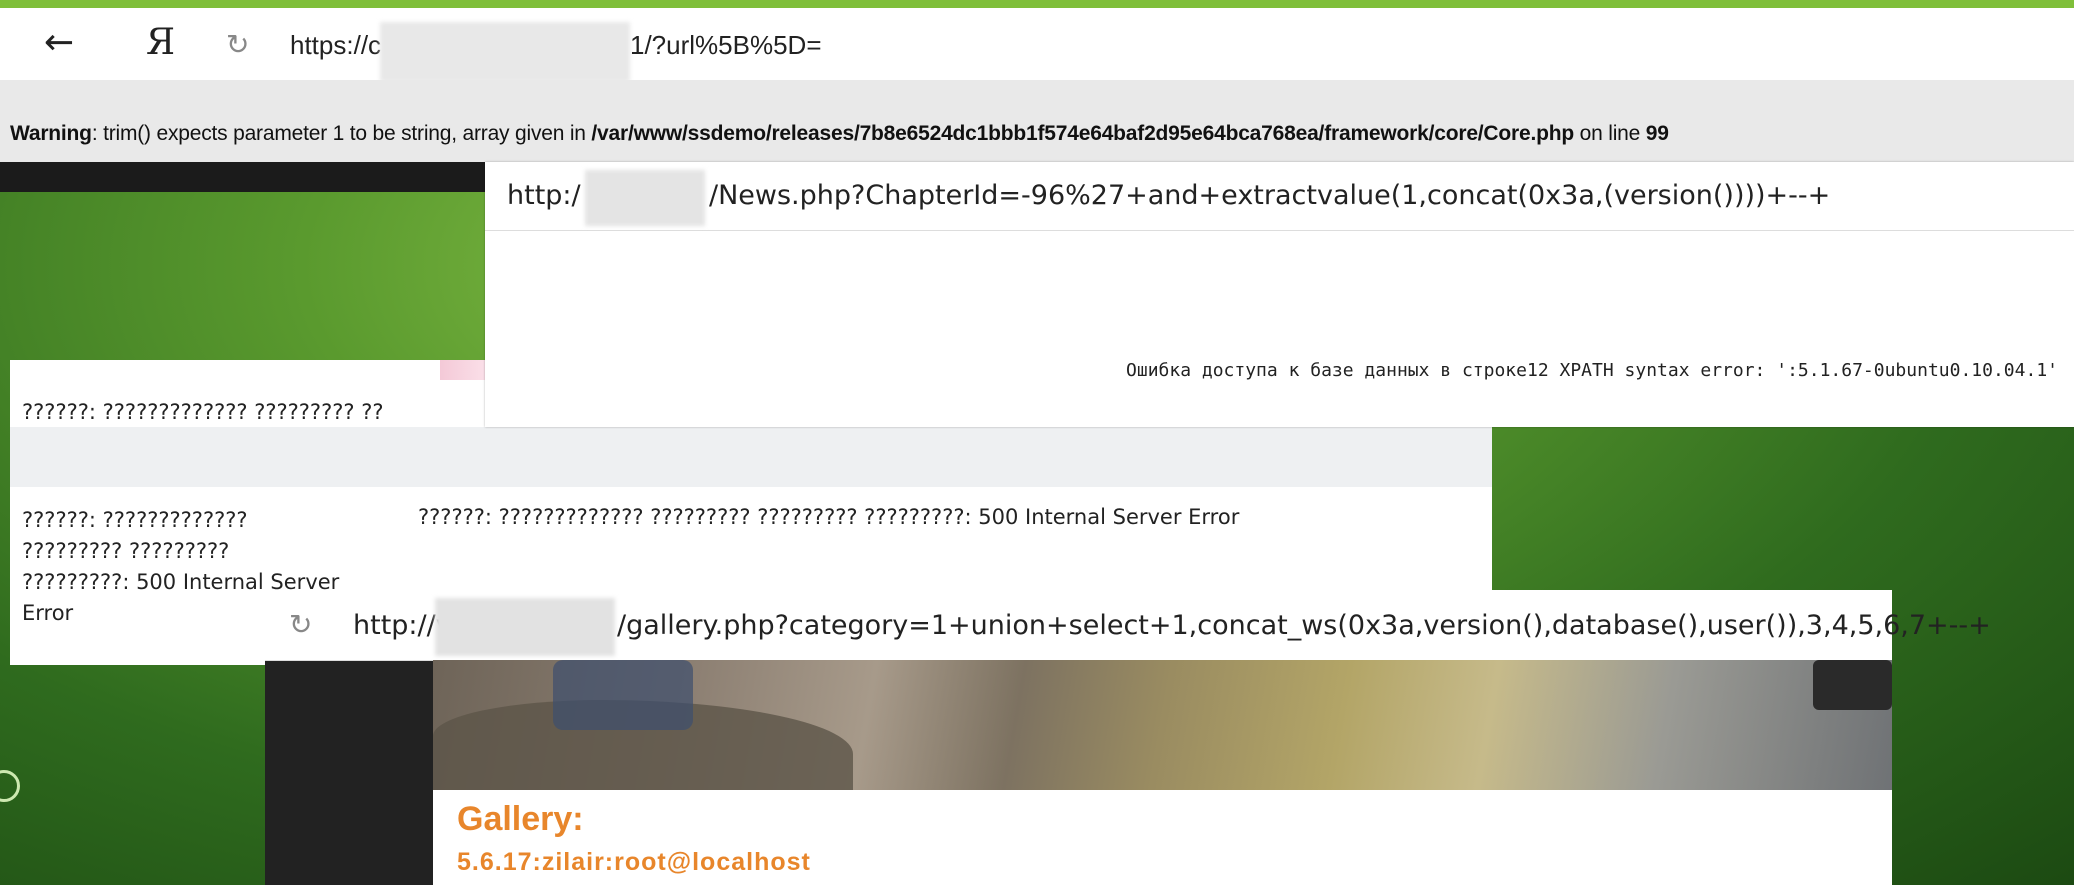 The width and height of the screenshot is (2074, 885). Describe the element at coordinates (242, 177) in the screenshot. I see `dark-page-strip` at that location.